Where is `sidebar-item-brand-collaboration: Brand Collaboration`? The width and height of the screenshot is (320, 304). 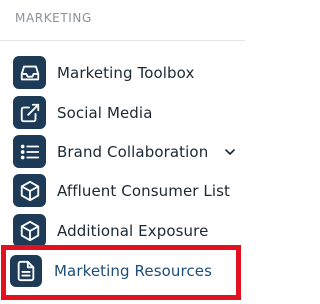
sidebar-item-brand-collaboration: Brand Collaboration is located at coordinates (122, 151).